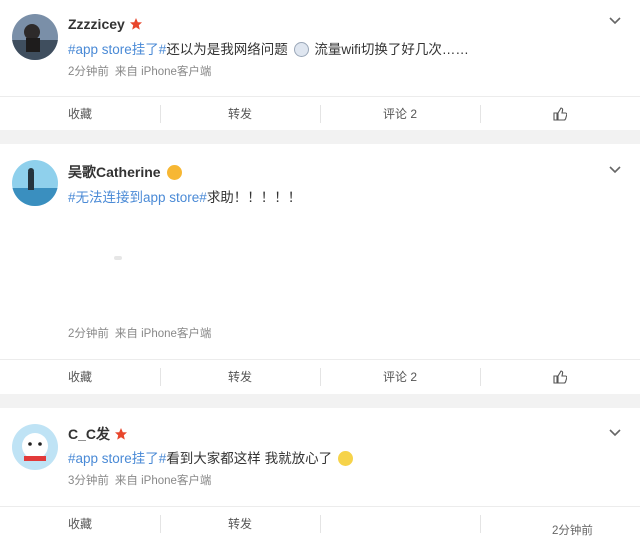  I want to click on username: Zzzzicey, so click(105, 24).